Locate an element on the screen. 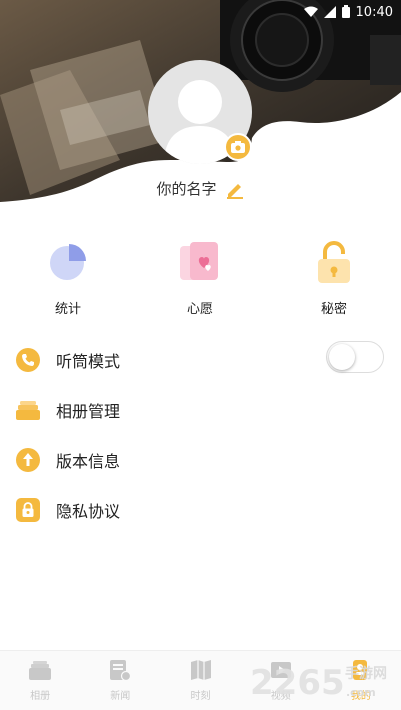 The width and height of the screenshot is (401, 710). earpiece-mode-toggle is located at coordinates (355, 357).